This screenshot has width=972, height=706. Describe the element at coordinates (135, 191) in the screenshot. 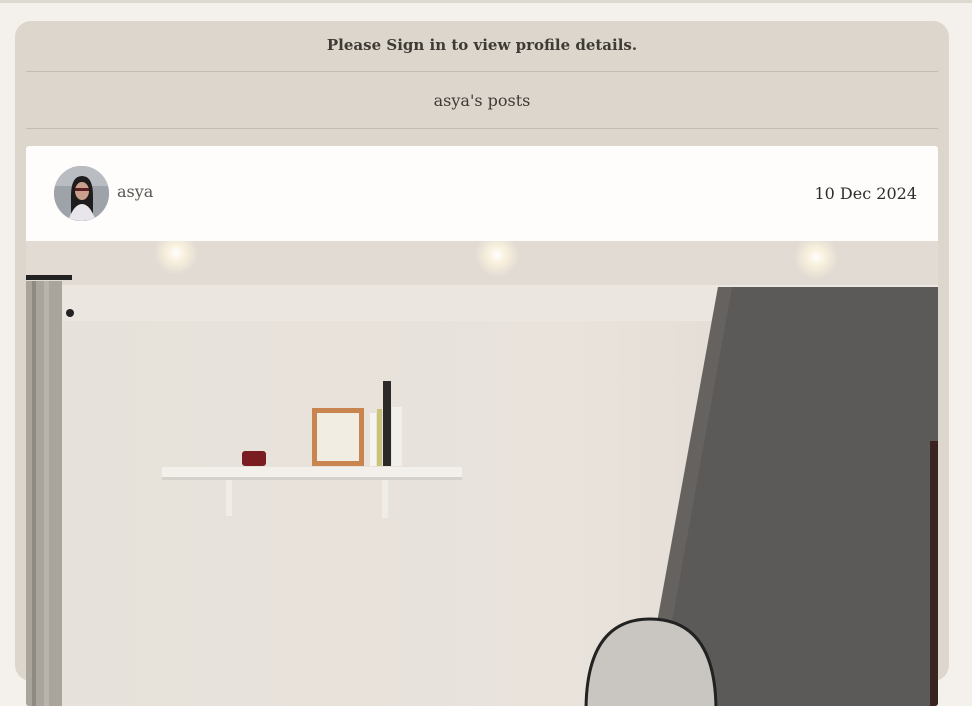

I see `post-author: asya` at that location.